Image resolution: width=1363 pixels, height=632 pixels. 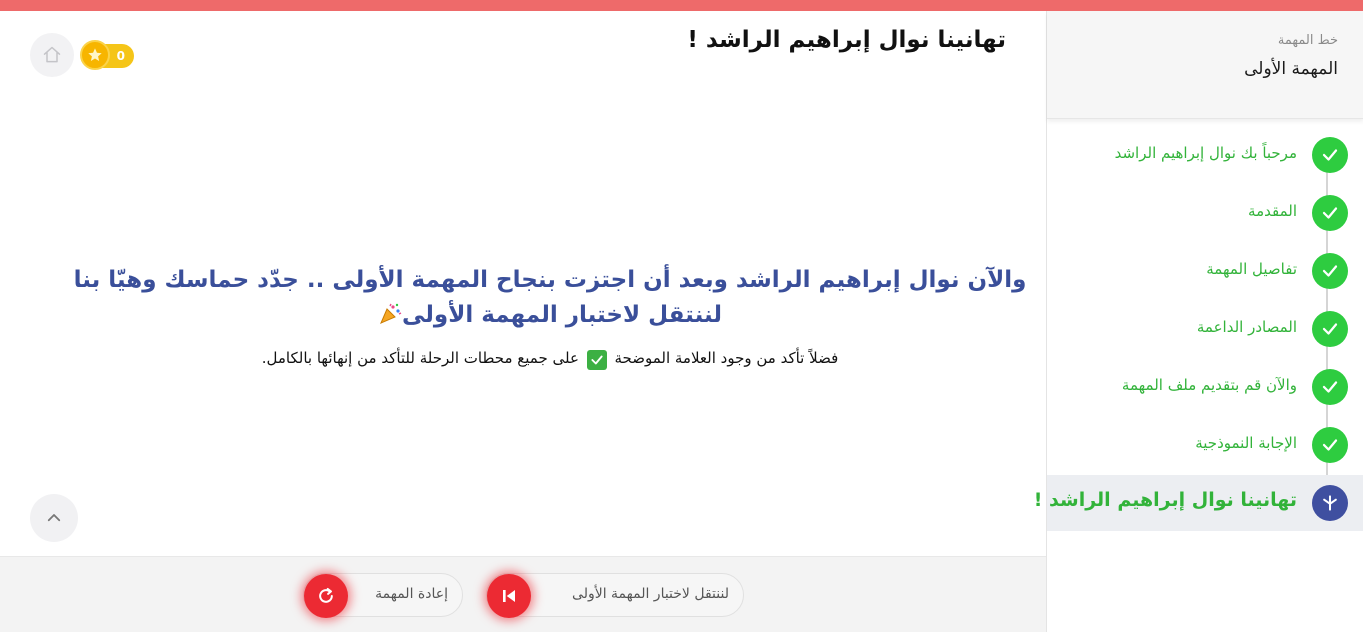 What do you see at coordinates (562, 315) in the screenshot?
I see `headline-line-2-text: لننتقل لاختبار المهمة الأولى` at bounding box center [562, 315].